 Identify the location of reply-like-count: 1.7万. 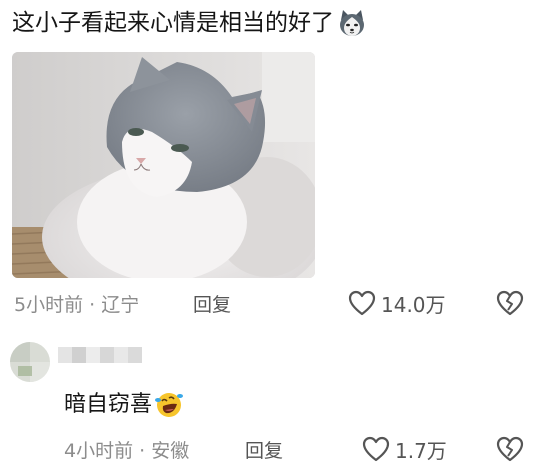
(421, 450).